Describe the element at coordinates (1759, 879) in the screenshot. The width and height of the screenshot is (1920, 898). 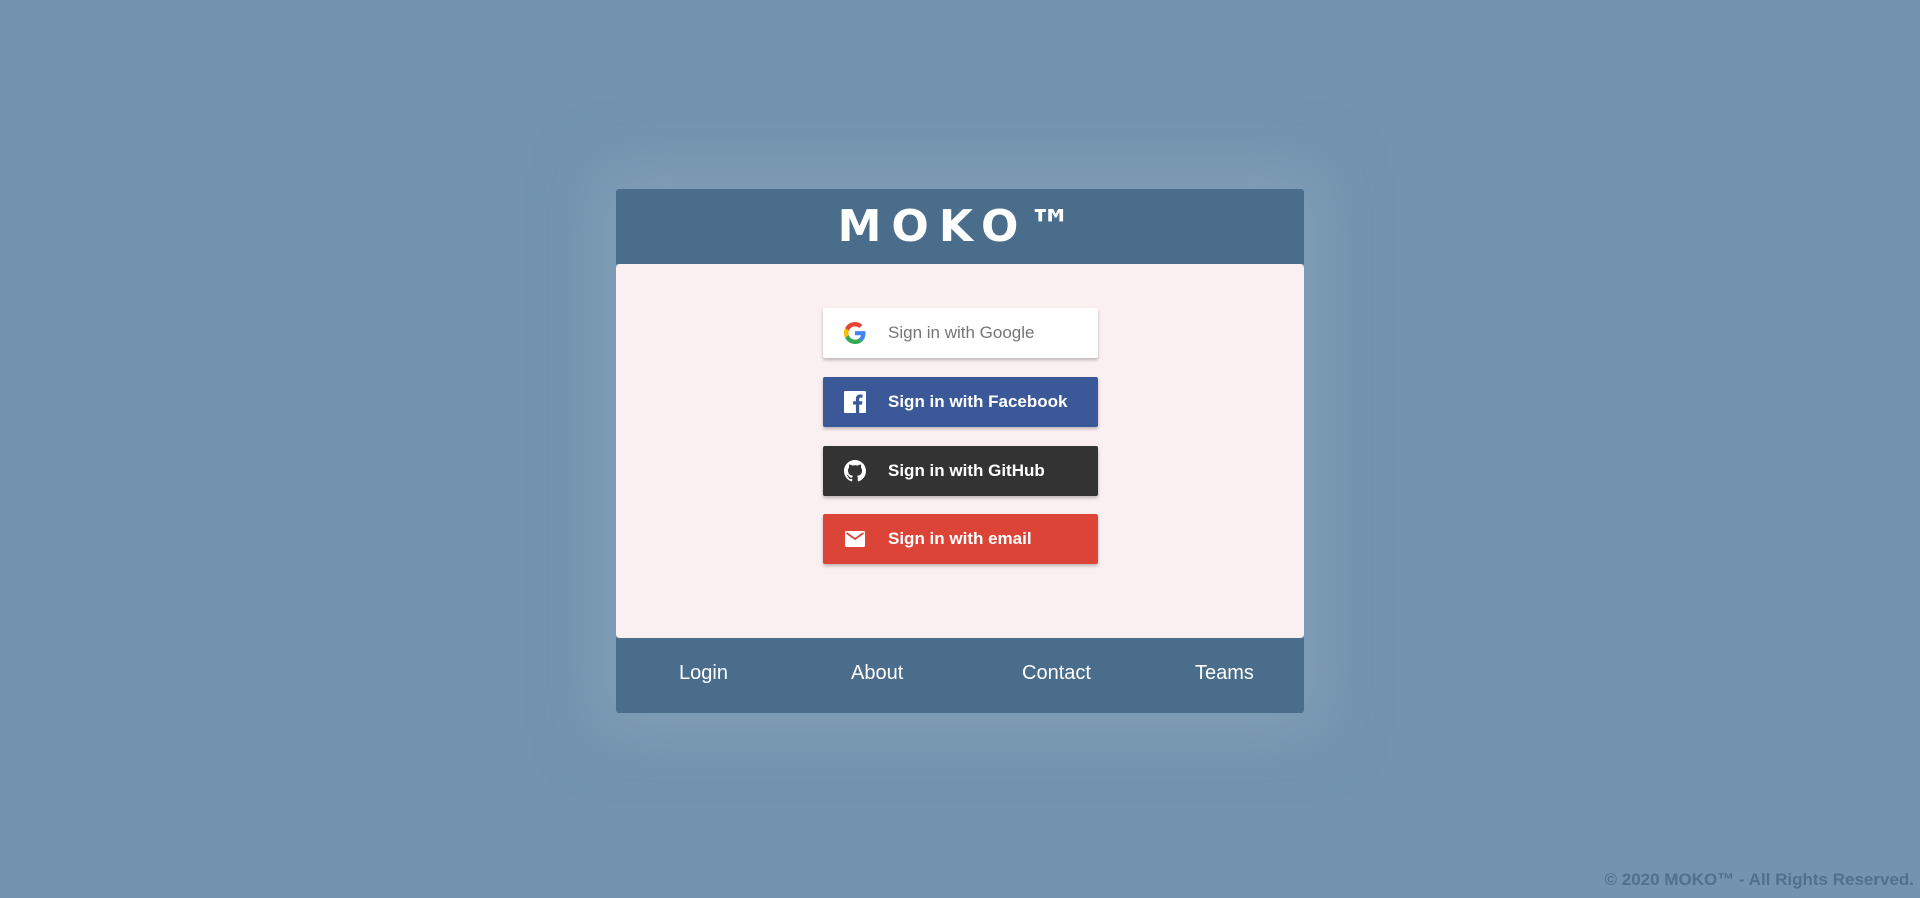
I see `copyright-notice: © 2020 MOKO™ - All Rights Reserved.` at that location.